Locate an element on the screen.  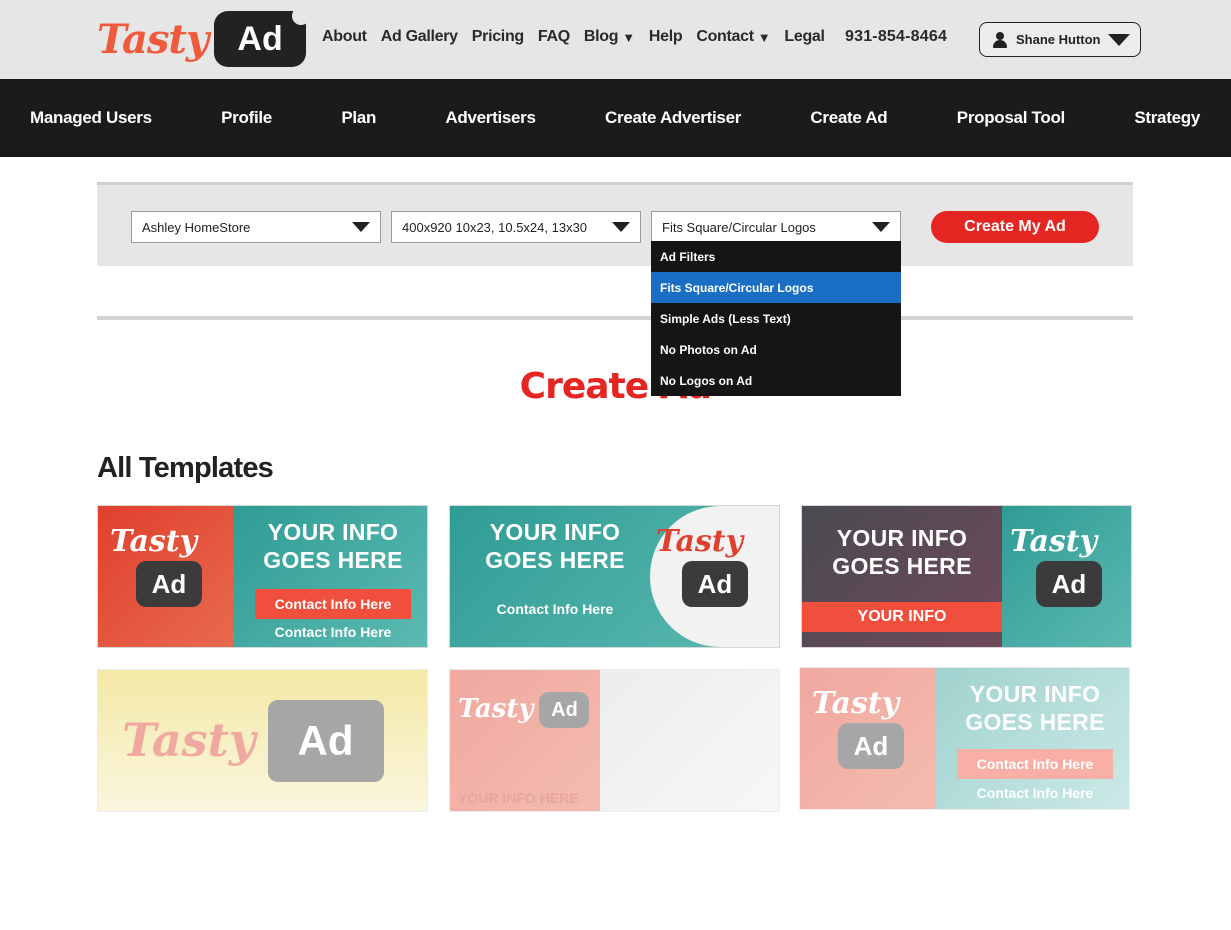
logo-tasty-text: Tasty is located at coordinates (153, 39).